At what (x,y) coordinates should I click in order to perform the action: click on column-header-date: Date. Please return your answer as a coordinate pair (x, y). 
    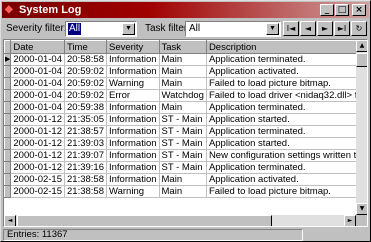
    Looking at the image, I should click on (37, 47).